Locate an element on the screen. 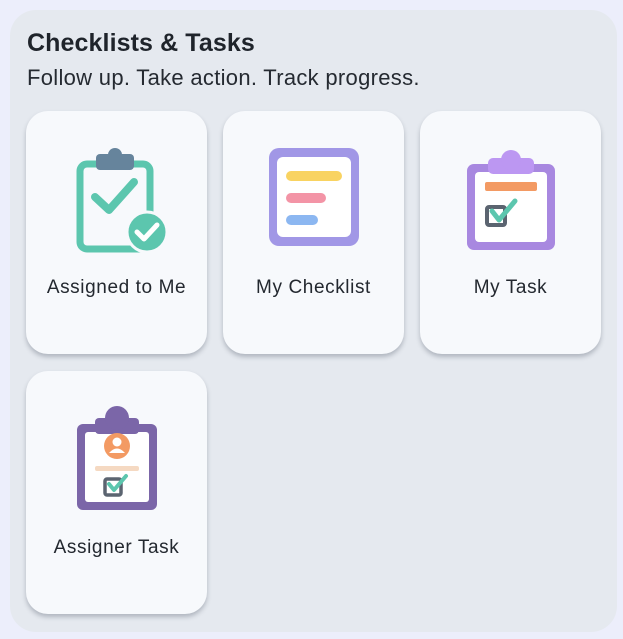 The height and width of the screenshot is (639, 623). assigned-to-me-card: Assigned to Me is located at coordinates (116, 232).